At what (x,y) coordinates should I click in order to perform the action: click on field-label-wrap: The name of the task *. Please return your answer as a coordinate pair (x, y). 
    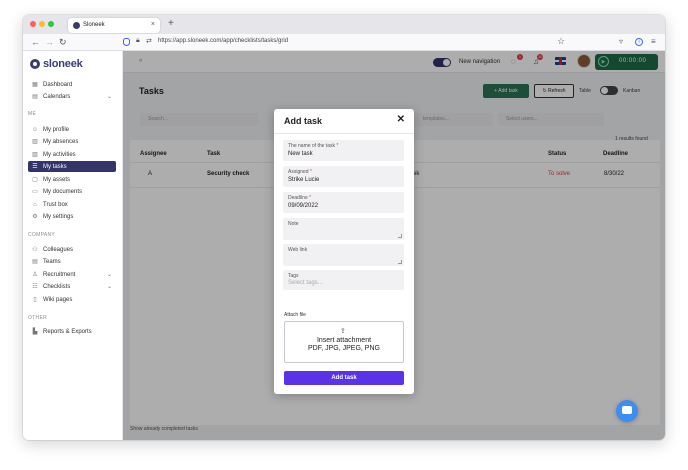
    Looking at the image, I should click on (313, 146).